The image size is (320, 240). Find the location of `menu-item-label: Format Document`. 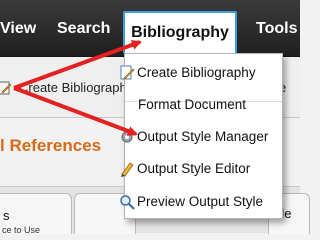

menu-item-label: Format Document is located at coordinates (192, 104).